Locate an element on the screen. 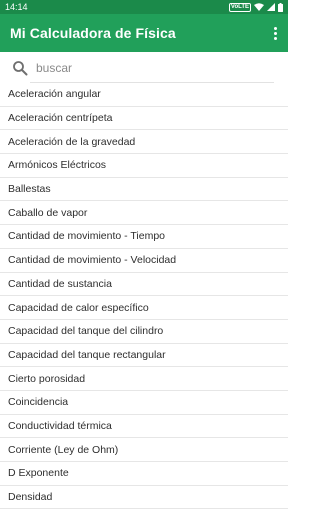  status-time: 14:14 is located at coordinates (16, 7).